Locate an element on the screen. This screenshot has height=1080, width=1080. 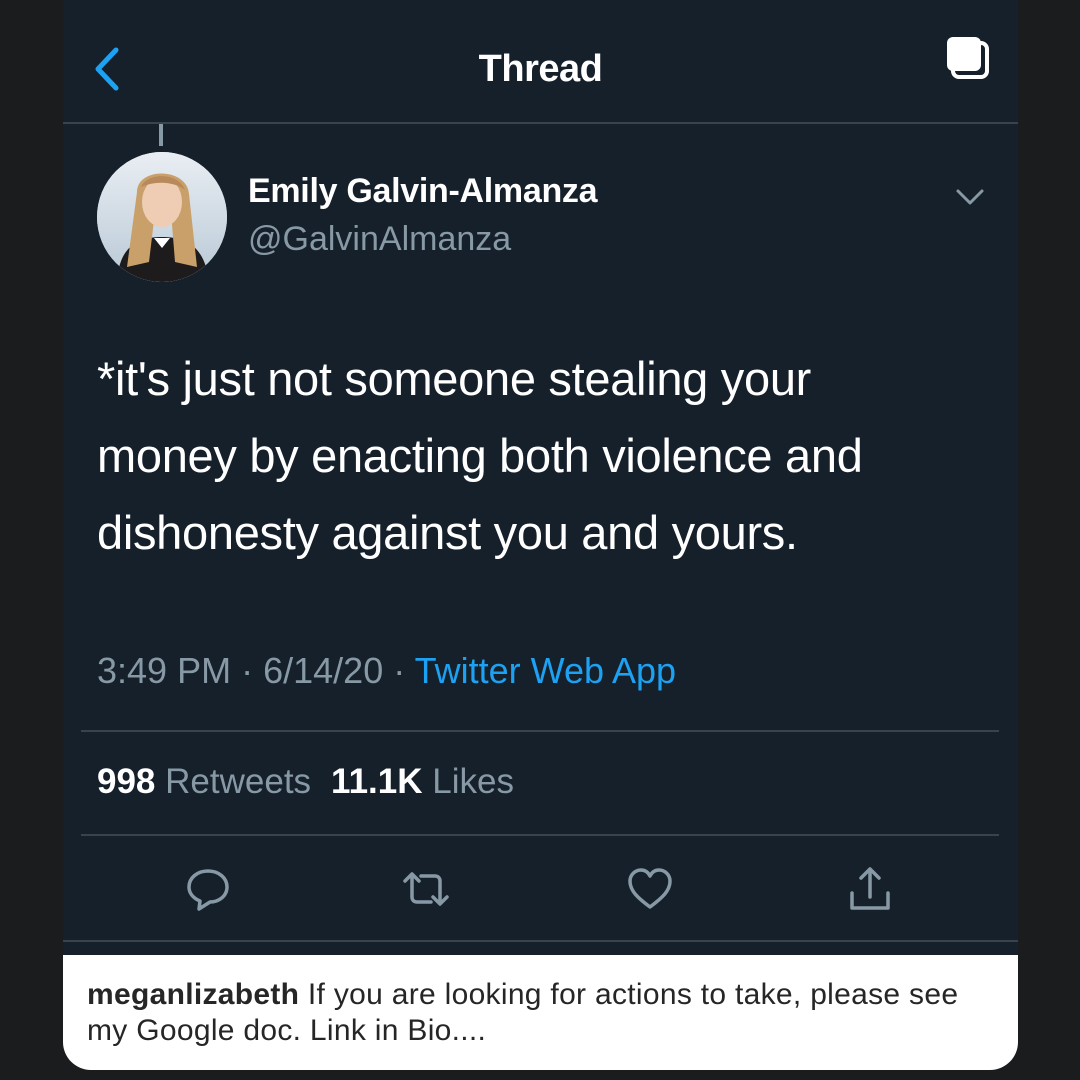
retweet-count: 998 is located at coordinates (126, 781).